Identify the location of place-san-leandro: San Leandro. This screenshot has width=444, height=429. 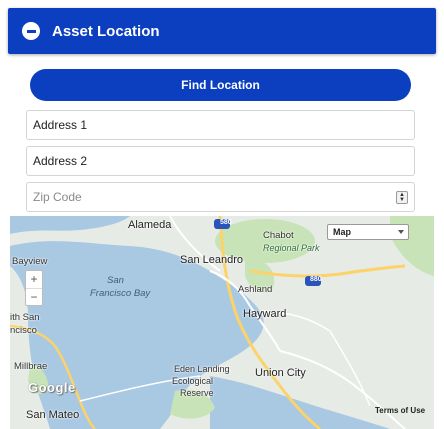
(211, 260).